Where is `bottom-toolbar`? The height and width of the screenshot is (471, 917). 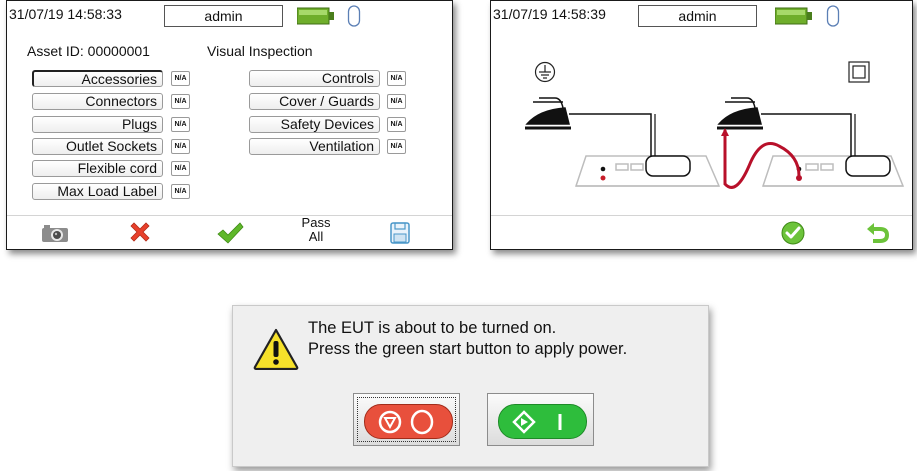 bottom-toolbar is located at coordinates (701, 232).